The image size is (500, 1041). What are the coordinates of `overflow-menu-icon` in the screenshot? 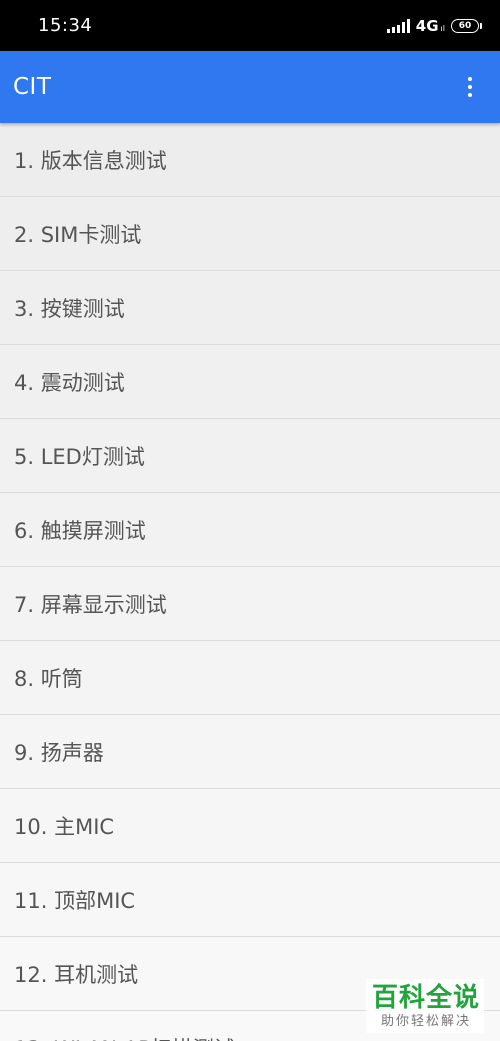 It's located at (470, 87).